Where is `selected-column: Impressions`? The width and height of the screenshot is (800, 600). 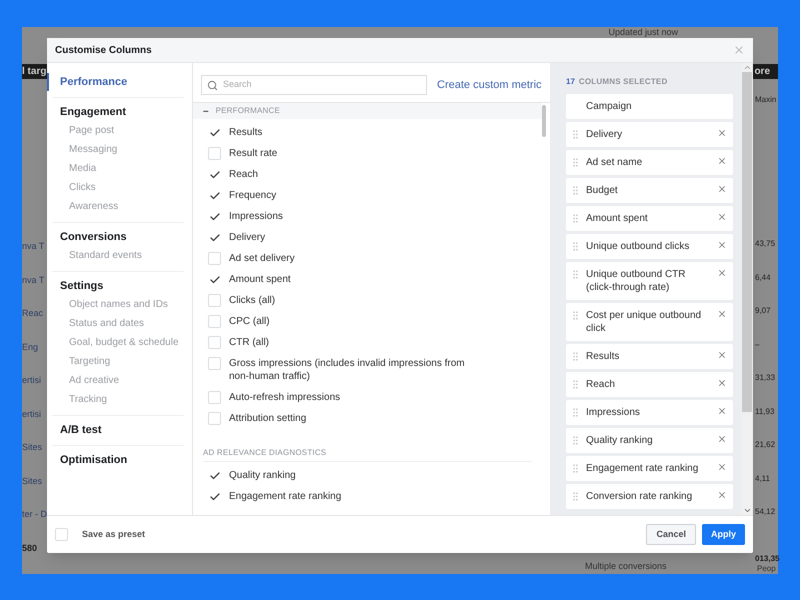
selected-column: Impressions is located at coordinates (649, 412).